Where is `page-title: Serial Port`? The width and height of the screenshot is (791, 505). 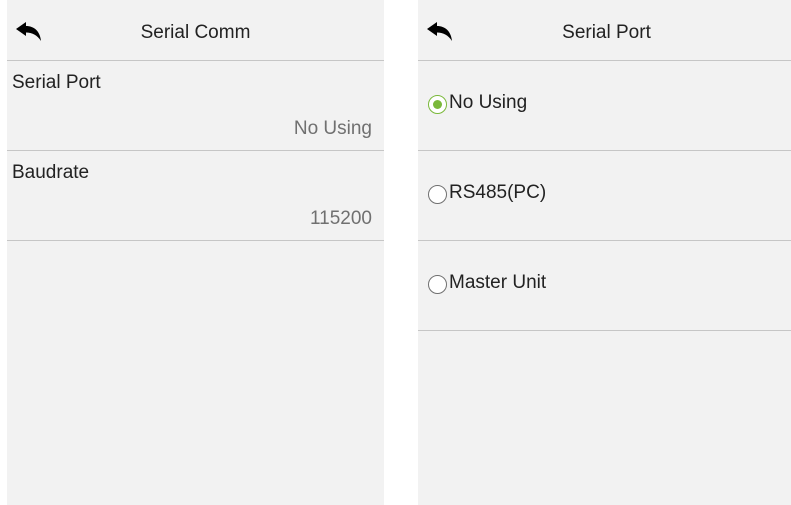
page-title: Serial Port is located at coordinates (606, 32).